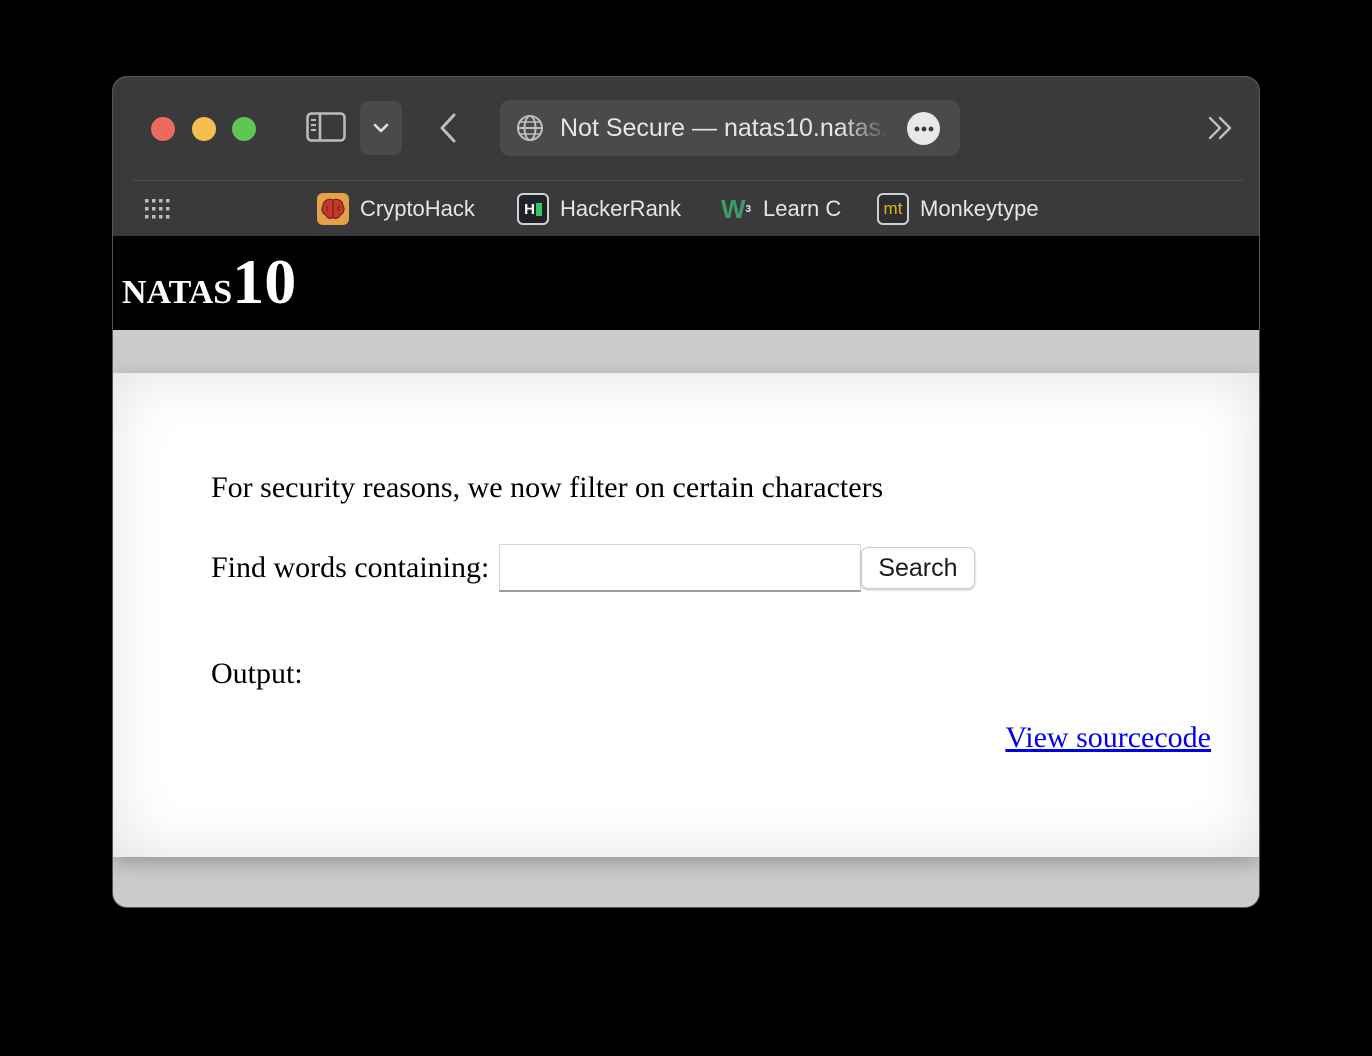  I want to click on monkeytype-logo-text: mt, so click(893, 208).